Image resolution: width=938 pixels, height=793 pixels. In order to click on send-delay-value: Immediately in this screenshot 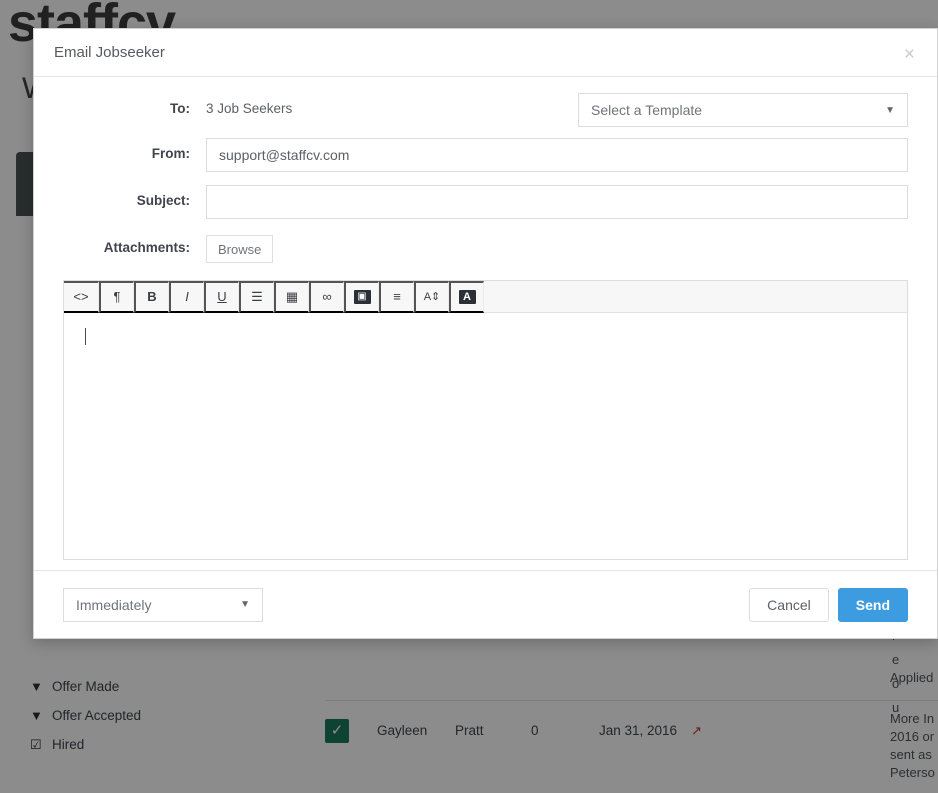, I will do `click(114, 604)`.